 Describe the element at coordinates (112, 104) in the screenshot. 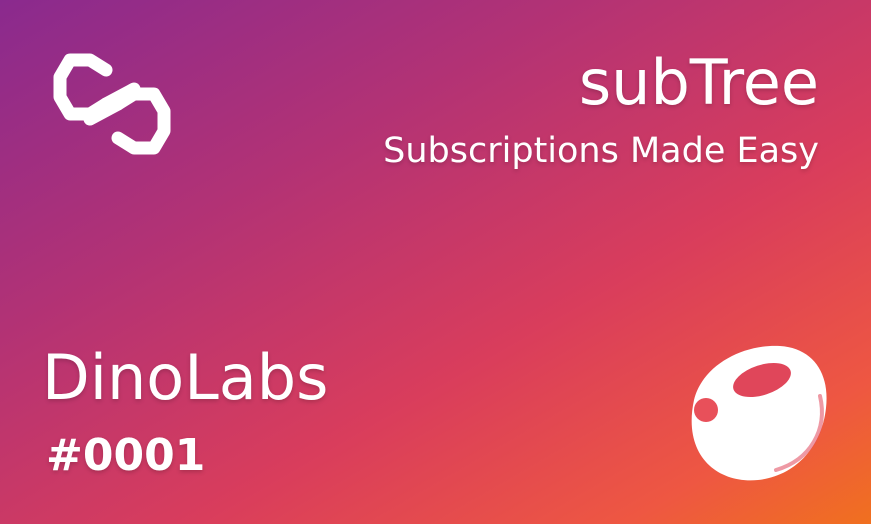

I see `linked-hexagons-logo-icon` at that location.